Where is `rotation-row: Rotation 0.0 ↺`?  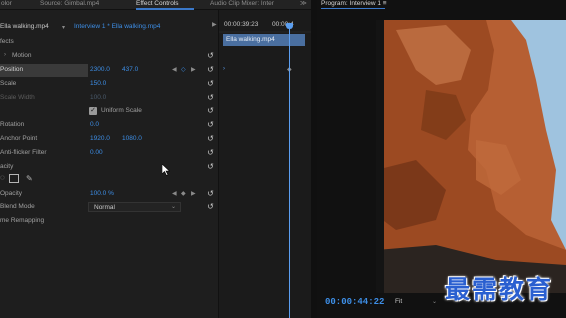 rotation-row: Rotation 0.0 ↺ is located at coordinates (109, 125).